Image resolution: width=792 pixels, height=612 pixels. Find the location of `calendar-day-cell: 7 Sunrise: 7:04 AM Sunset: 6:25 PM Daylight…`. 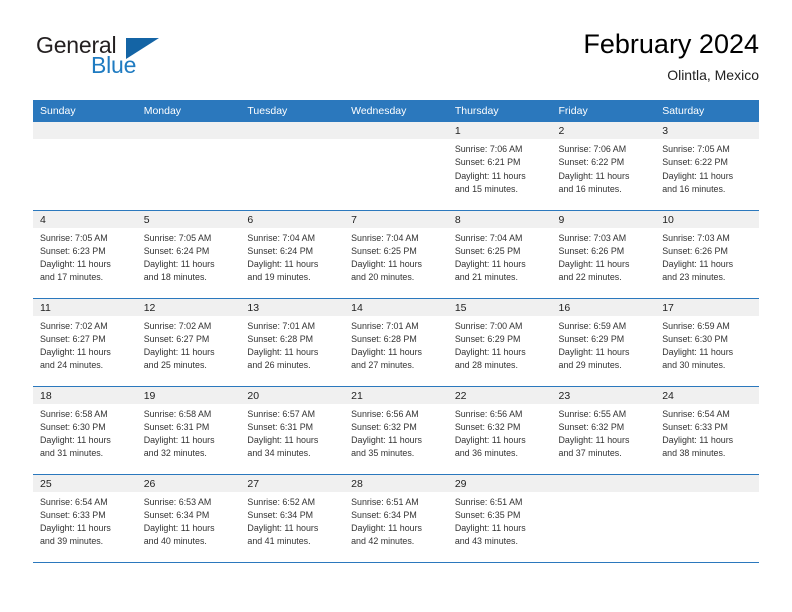

calendar-day-cell: 7 Sunrise: 7:04 AM Sunset: 6:25 PM Daylight… is located at coordinates (396, 254).